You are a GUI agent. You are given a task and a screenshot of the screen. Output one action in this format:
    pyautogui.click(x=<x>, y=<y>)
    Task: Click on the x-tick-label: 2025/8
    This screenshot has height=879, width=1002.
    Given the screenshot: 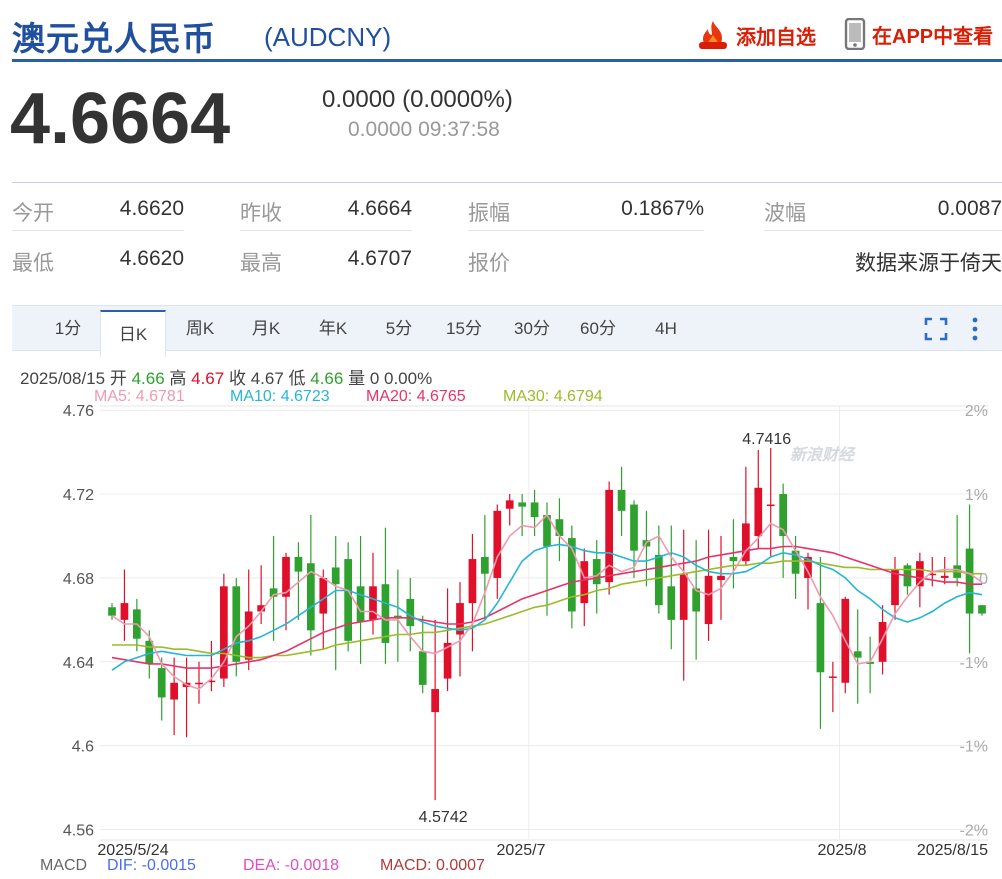 What is the action you would take?
    pyautogui.click(x=842, y=850)
    